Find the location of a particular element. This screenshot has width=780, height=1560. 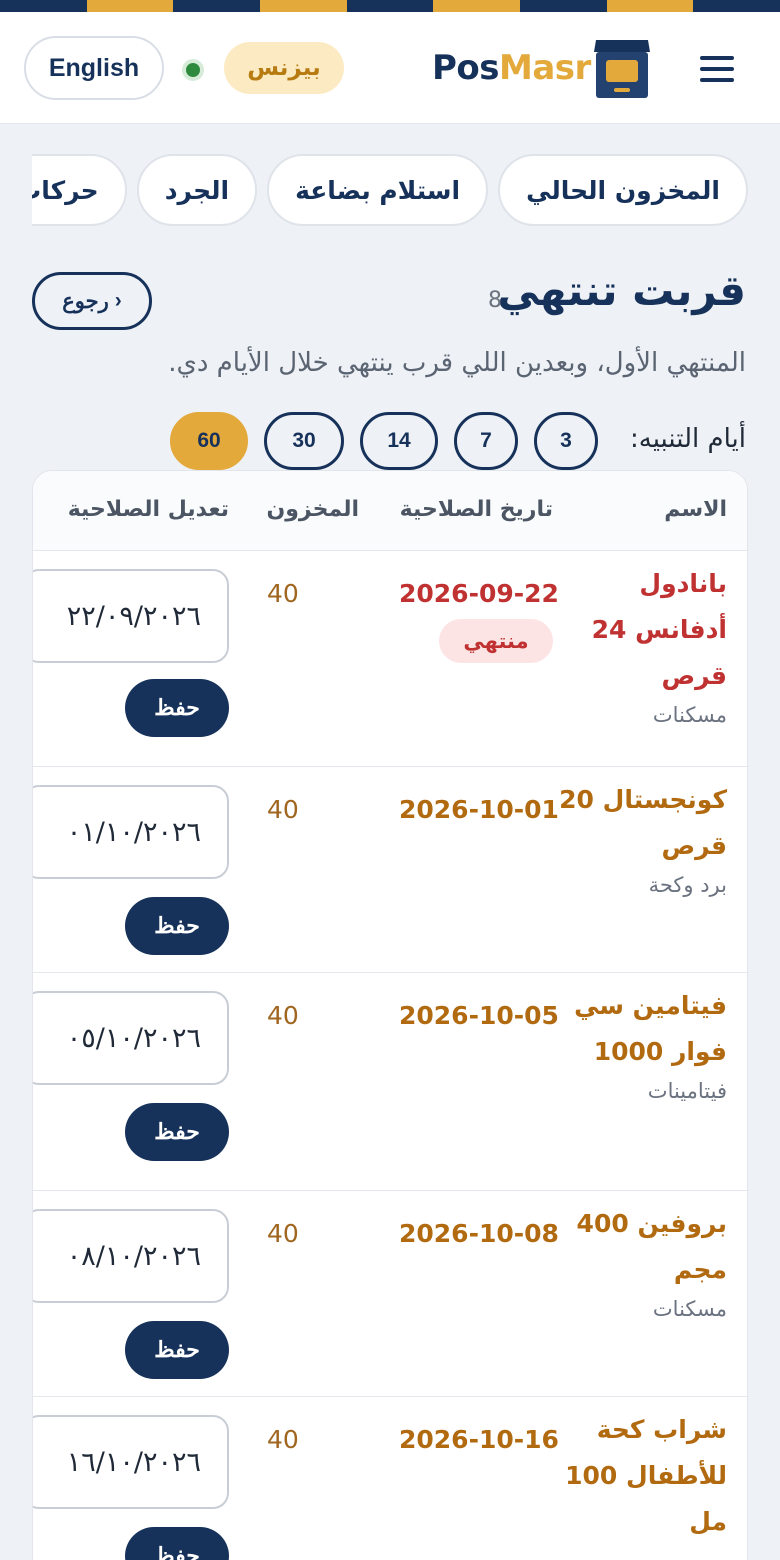

top-stripe is located at coordinates (390, 6).